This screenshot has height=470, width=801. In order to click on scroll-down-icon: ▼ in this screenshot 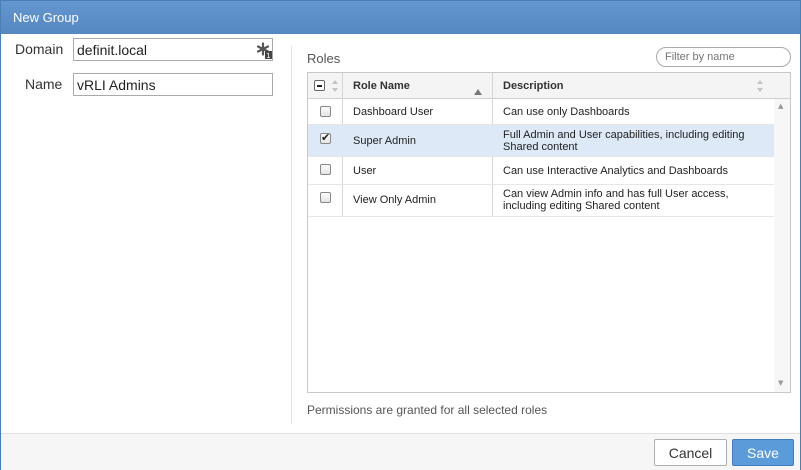, I will do `click(780, 383)`.